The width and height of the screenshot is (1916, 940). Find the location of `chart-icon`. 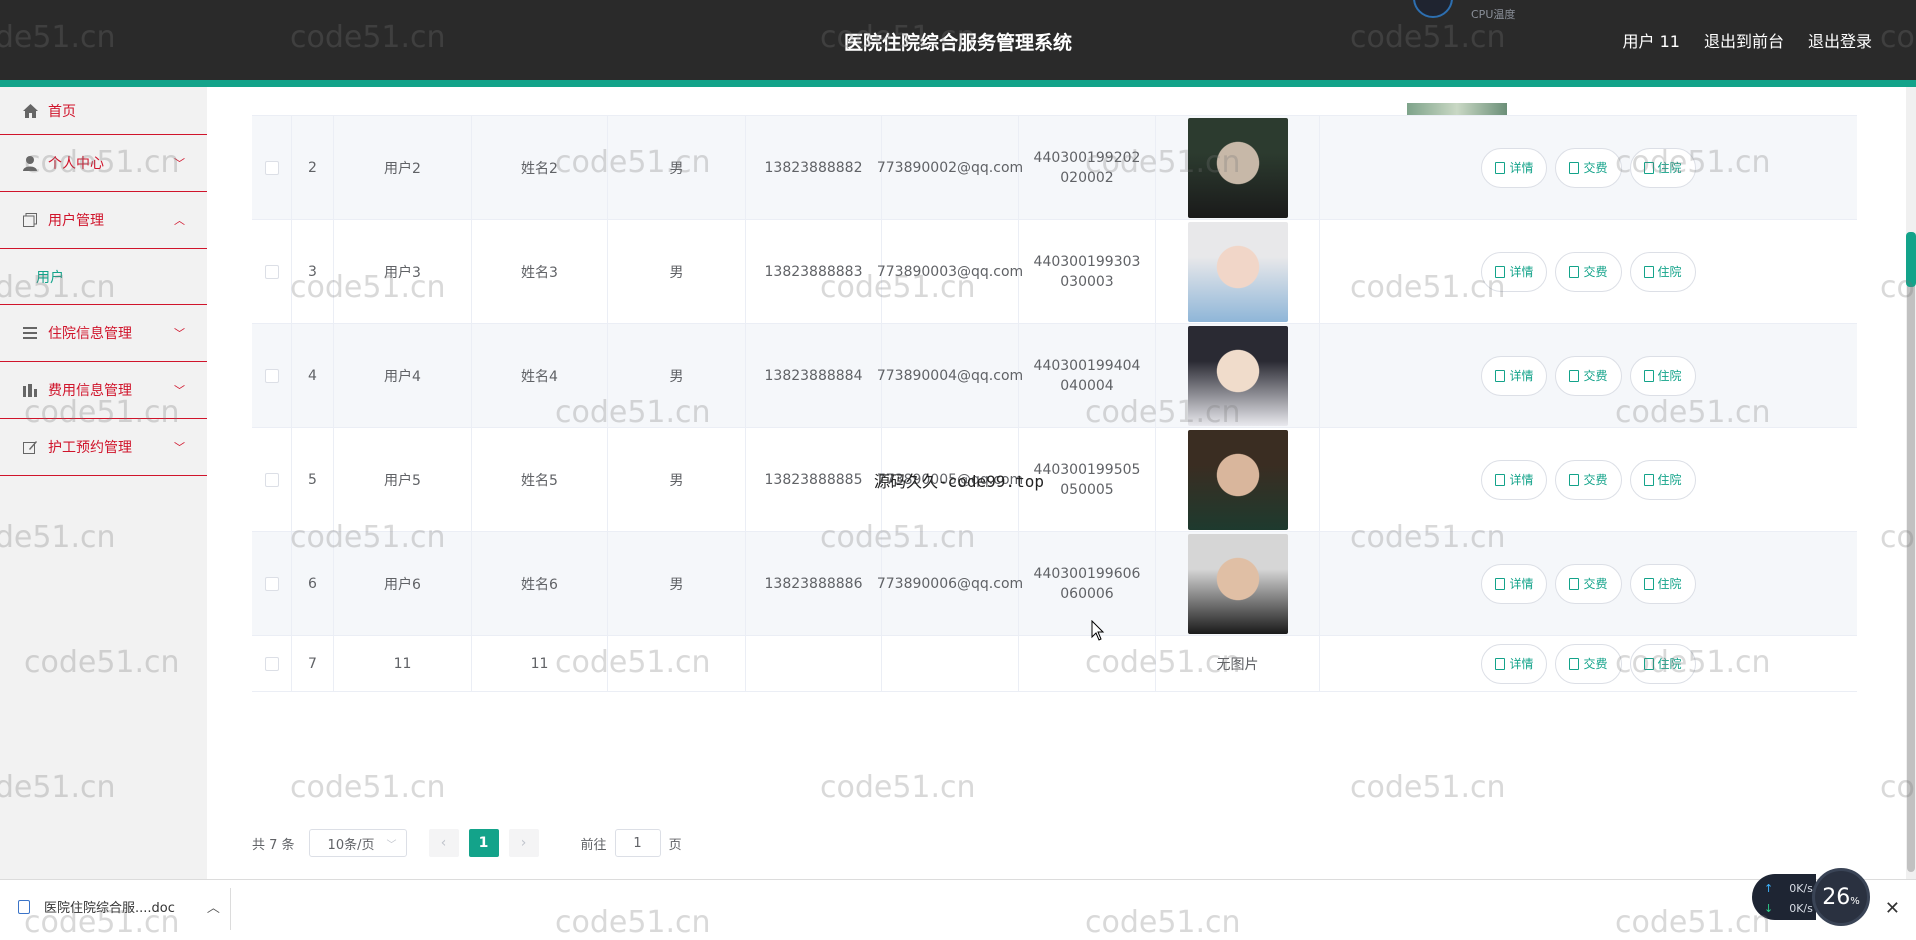

chart-icon is located at coordinates (30, 390).